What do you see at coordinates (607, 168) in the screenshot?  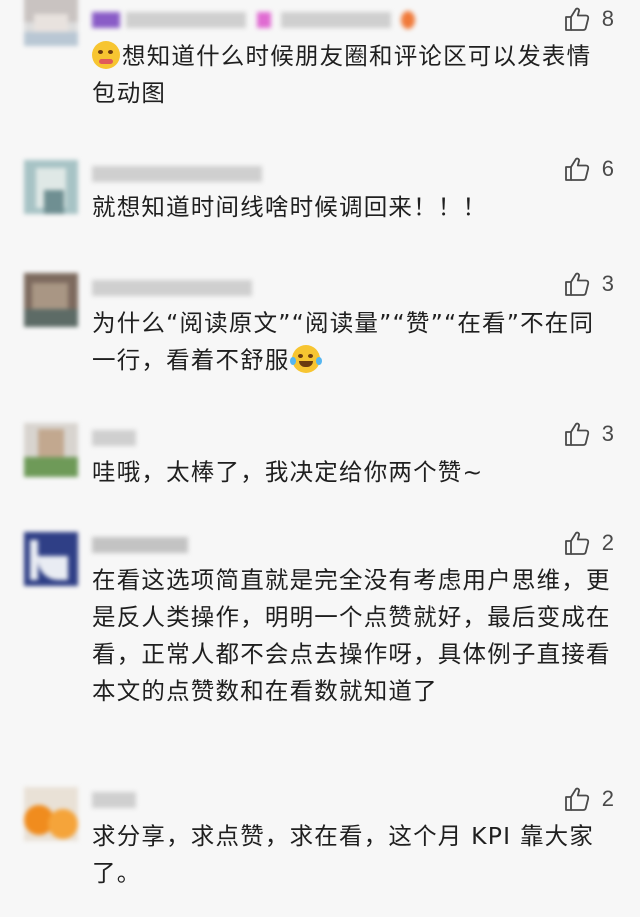 I see `like-count: 6` at bounding box center [607, 168].